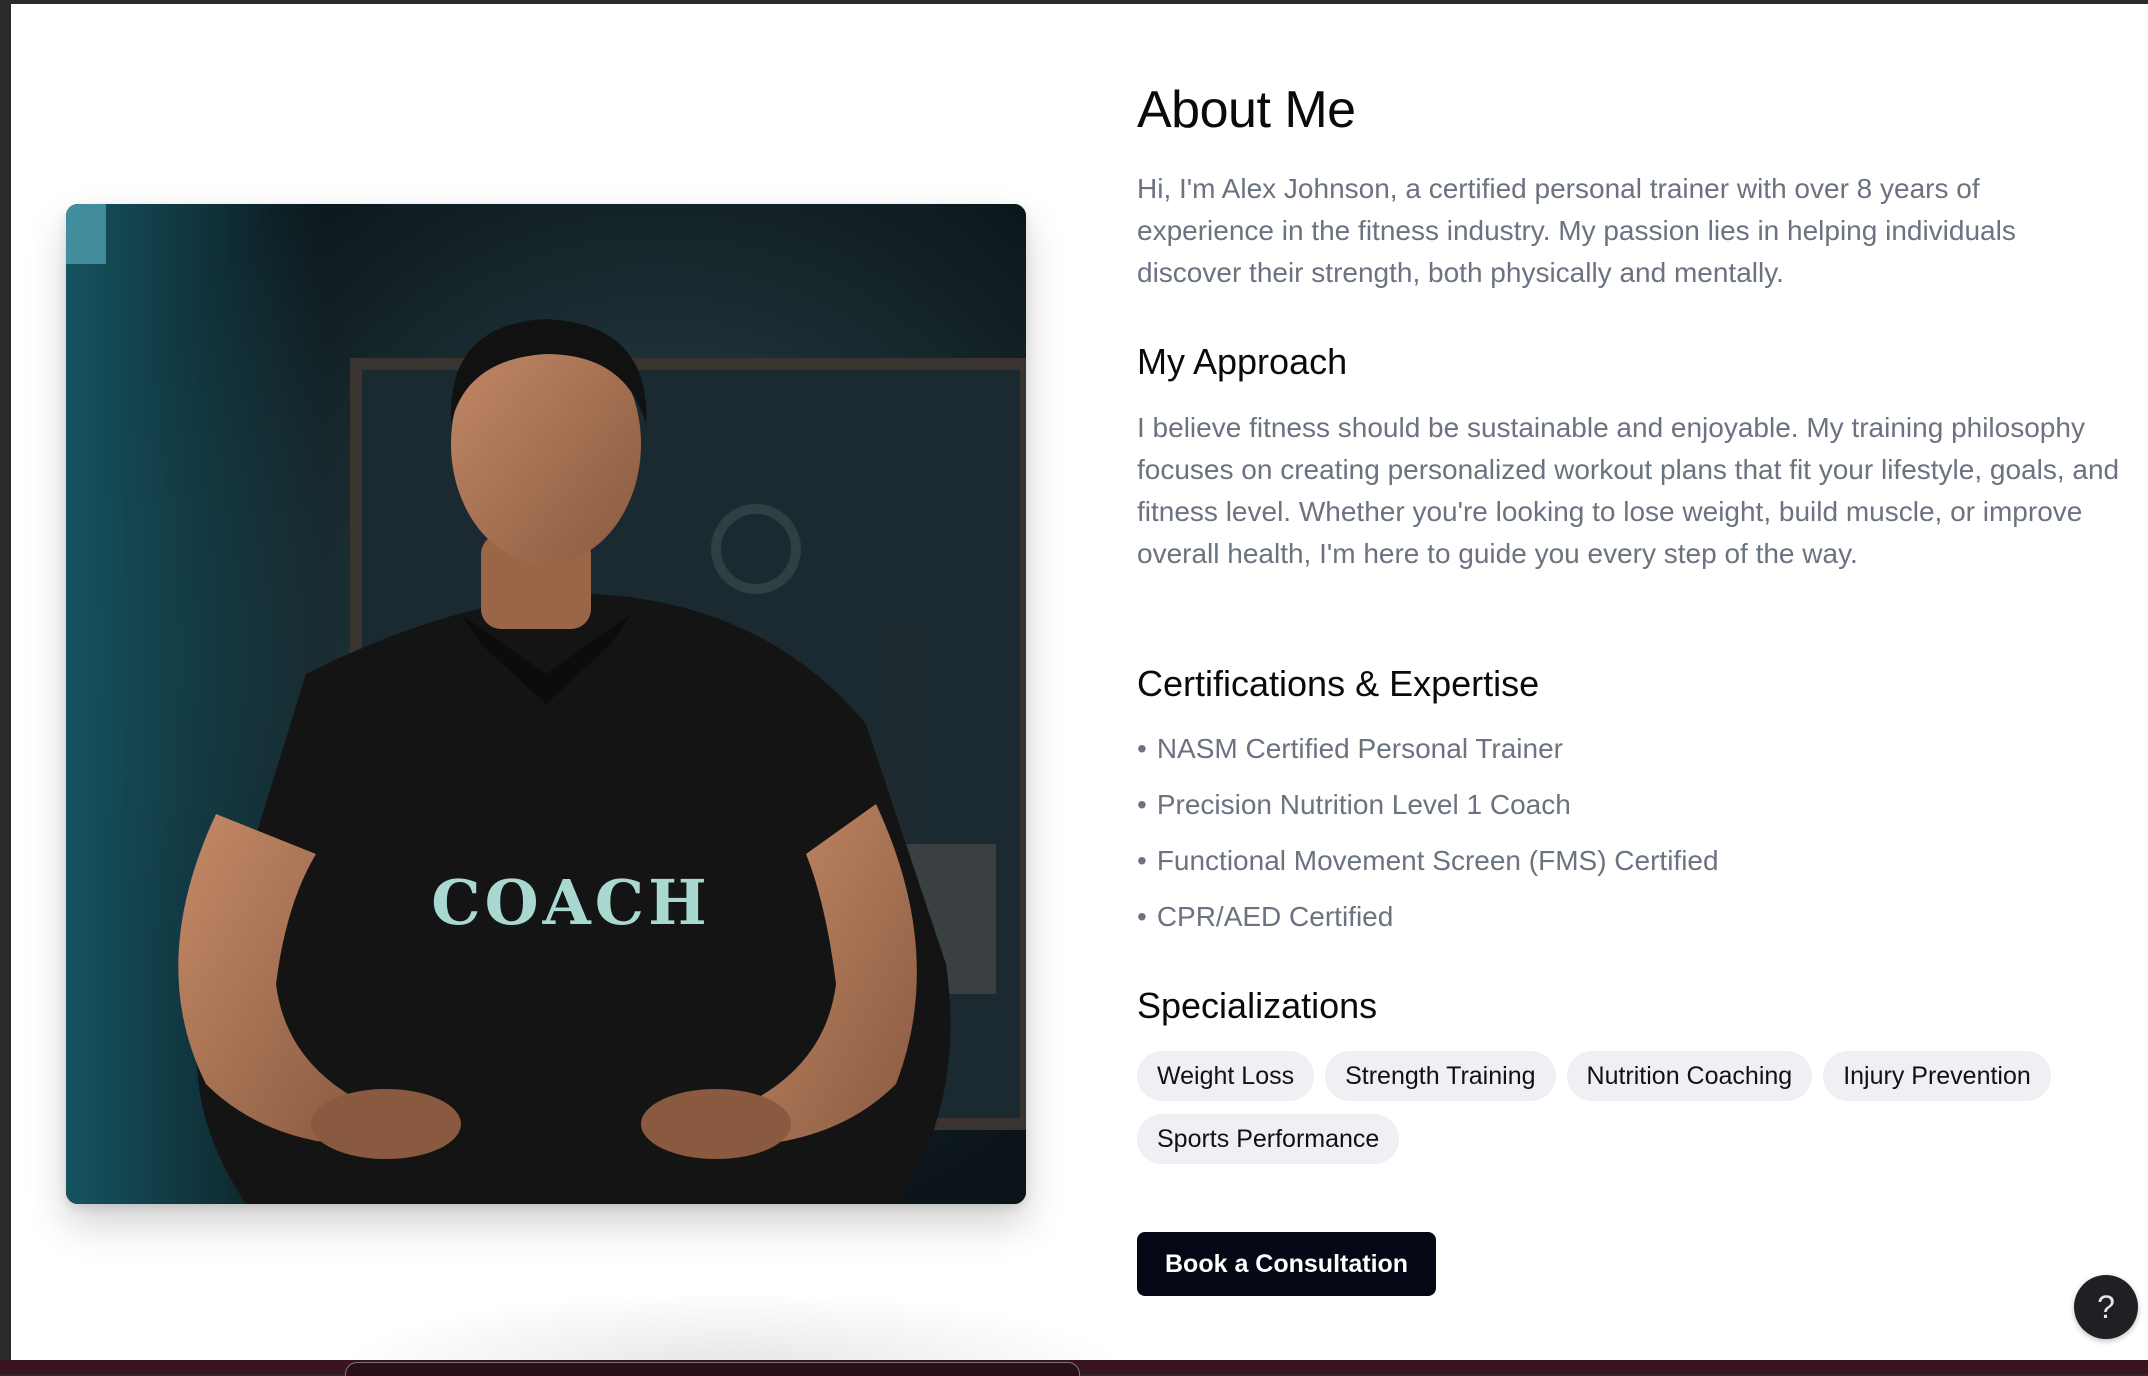  What do you see at coordinates (1287, 1264) in the screenshot?
I see `book-consultation-button: Book a Consultation` at bounding box center [1287, 1264].